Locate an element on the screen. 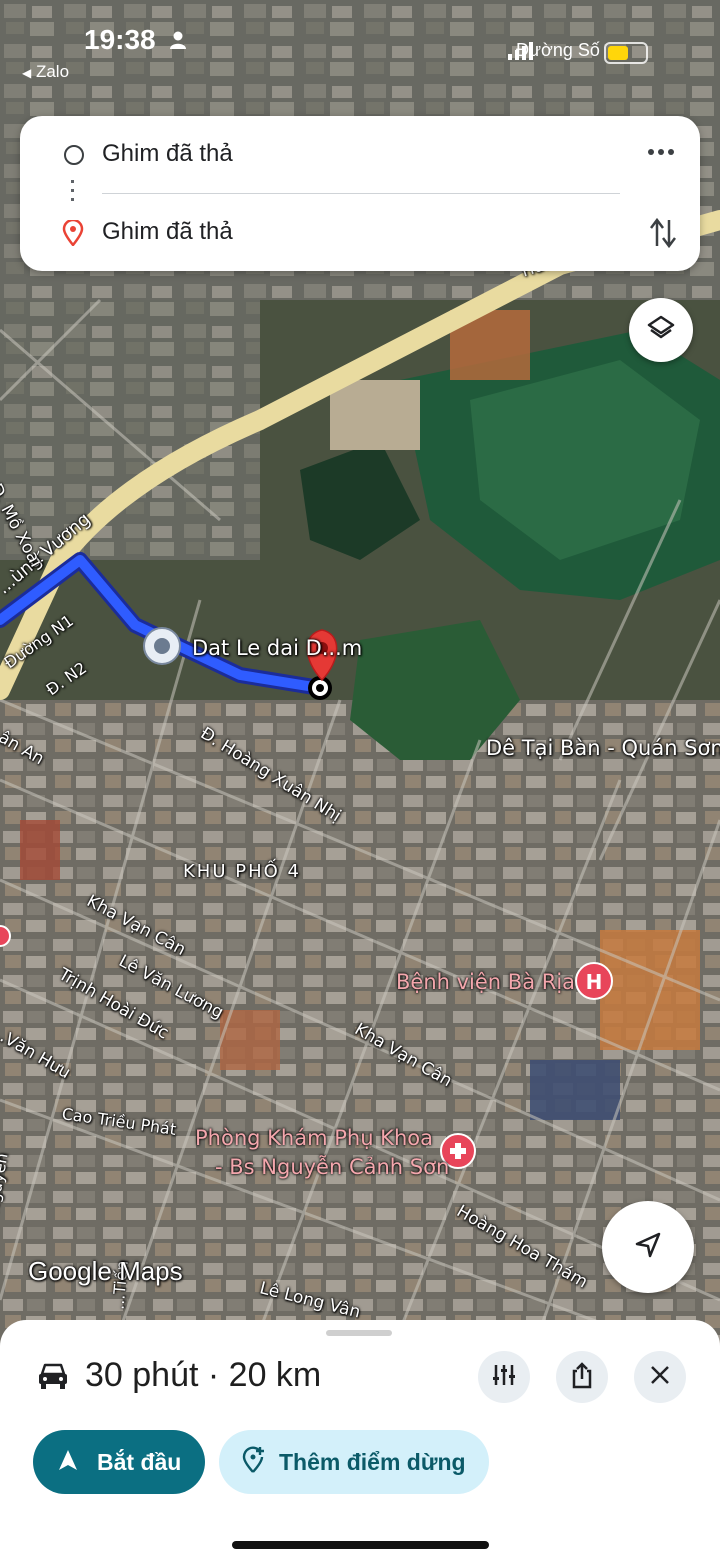  home-indicator is located at coordinates (360, 1545).